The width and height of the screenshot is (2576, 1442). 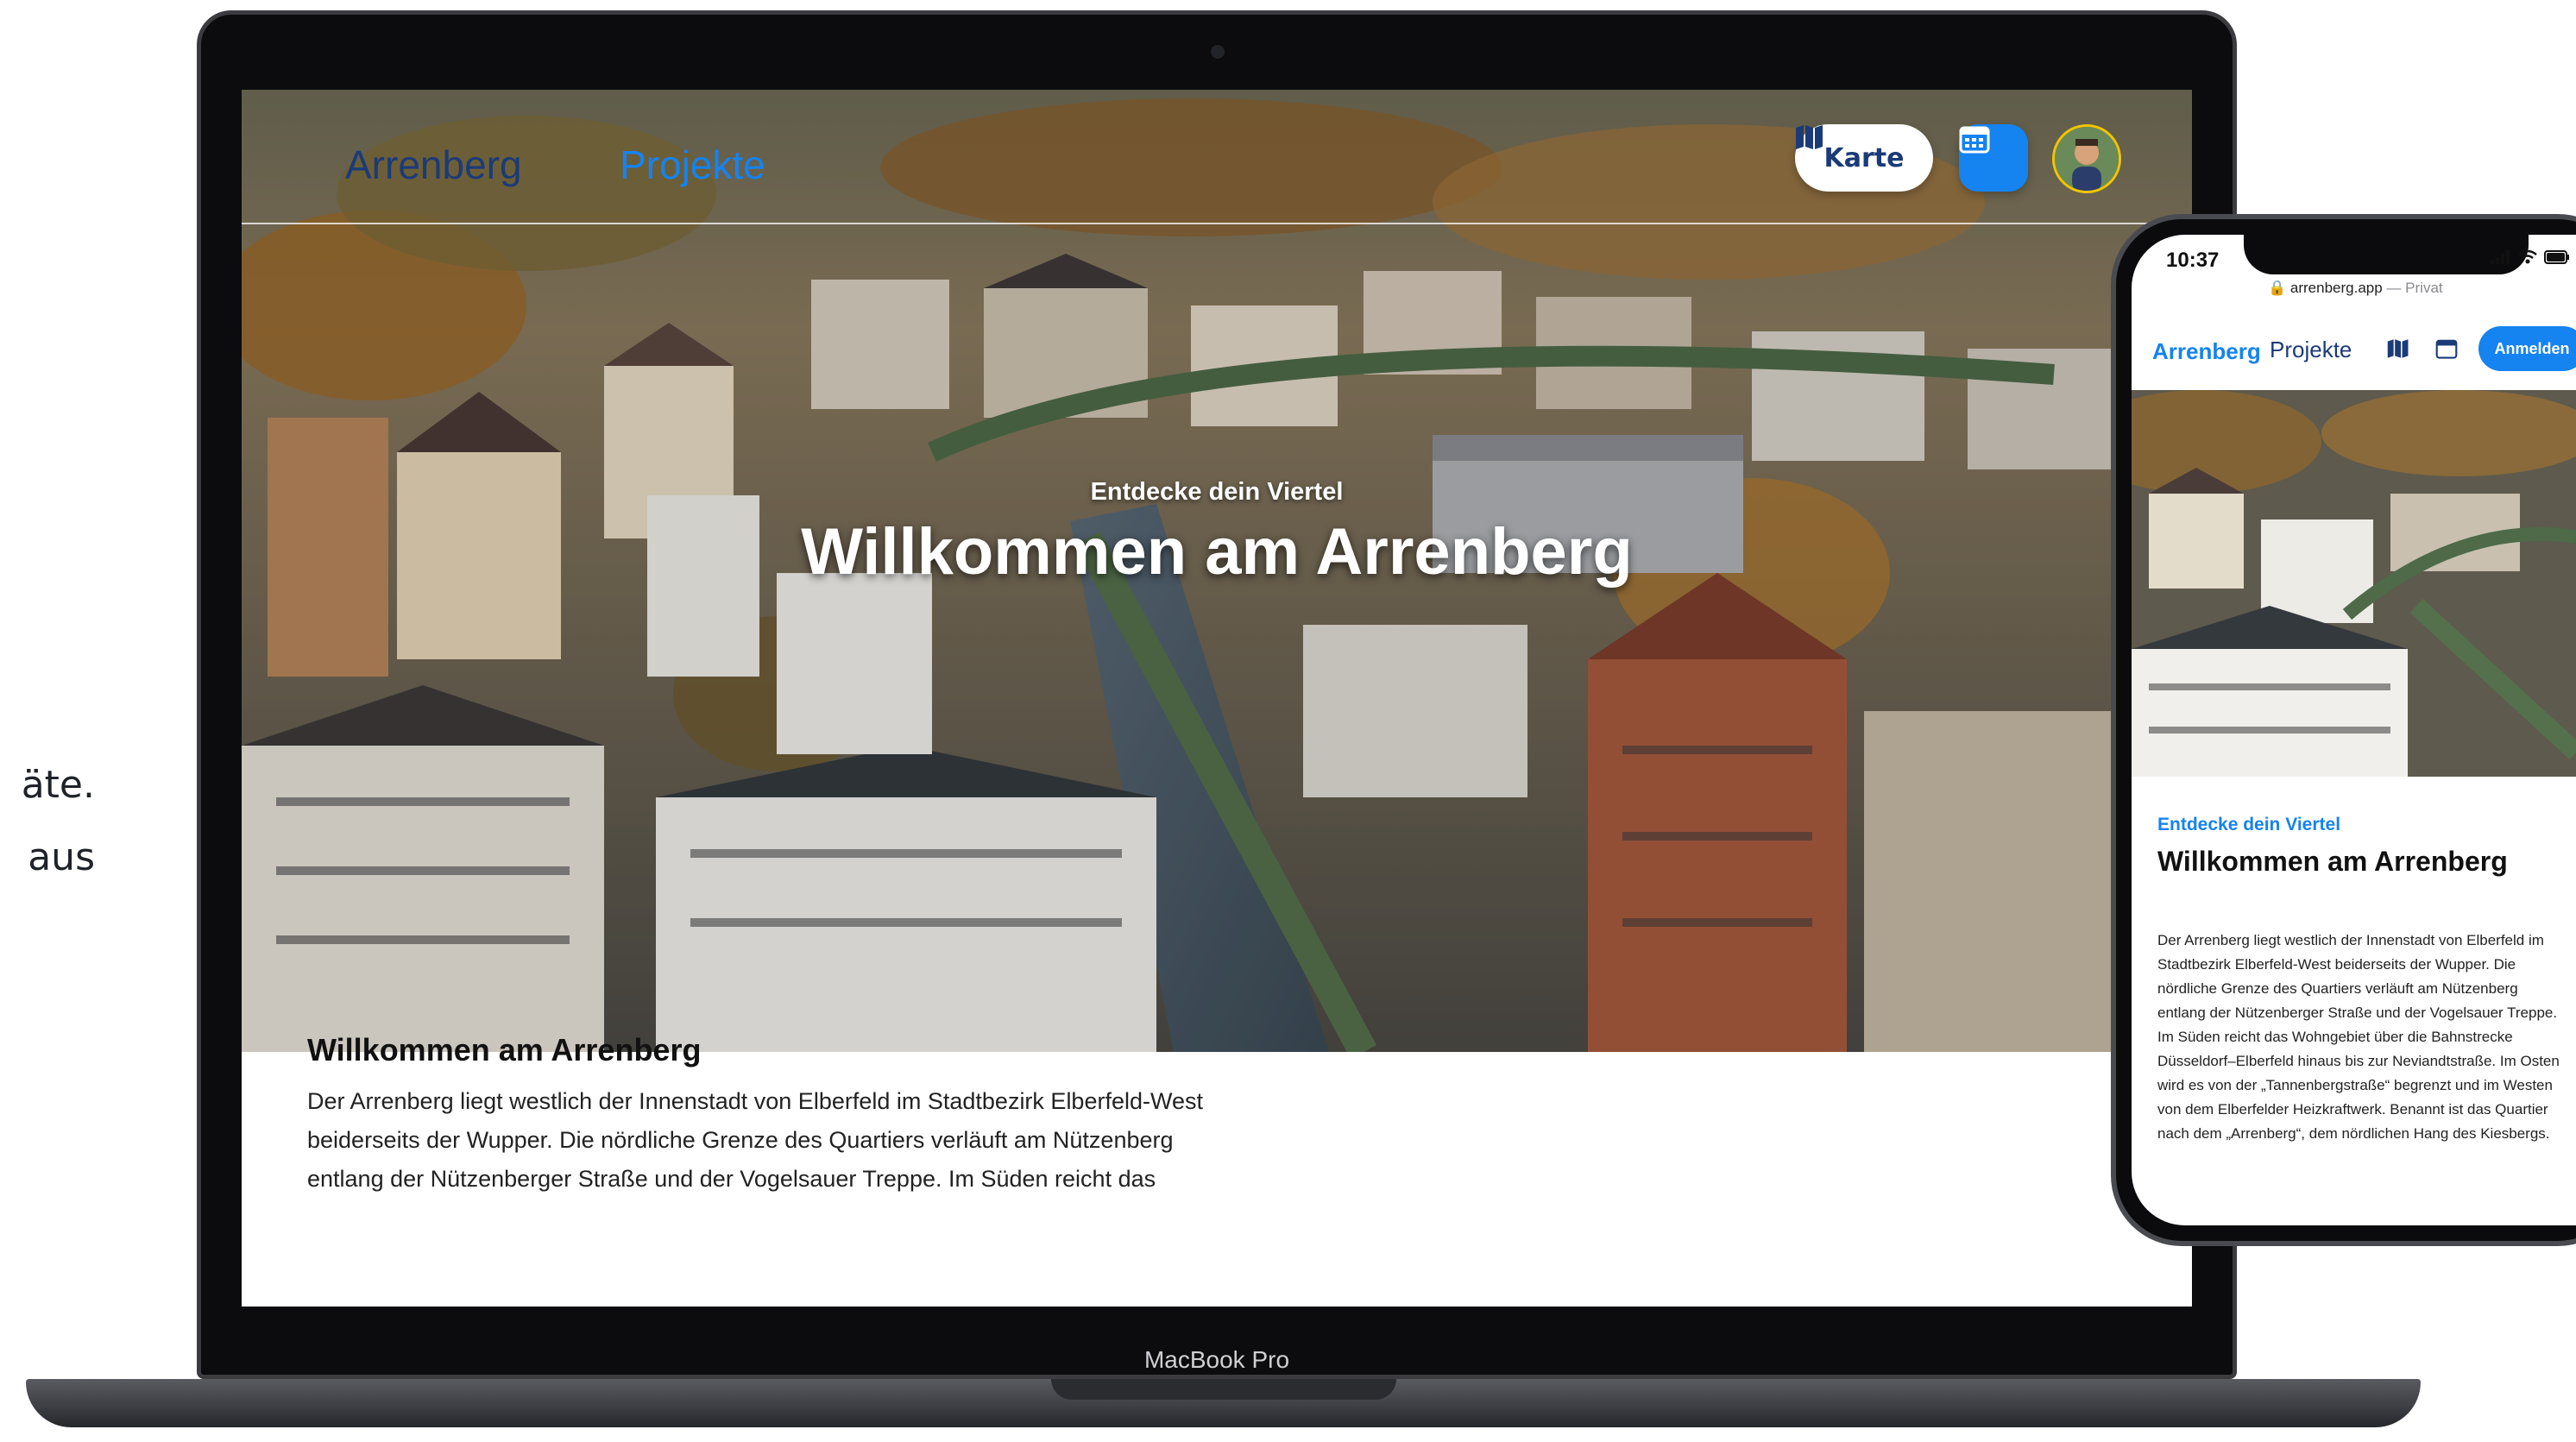 I want to click on avatar-photo, so click(x=2087, y=159).